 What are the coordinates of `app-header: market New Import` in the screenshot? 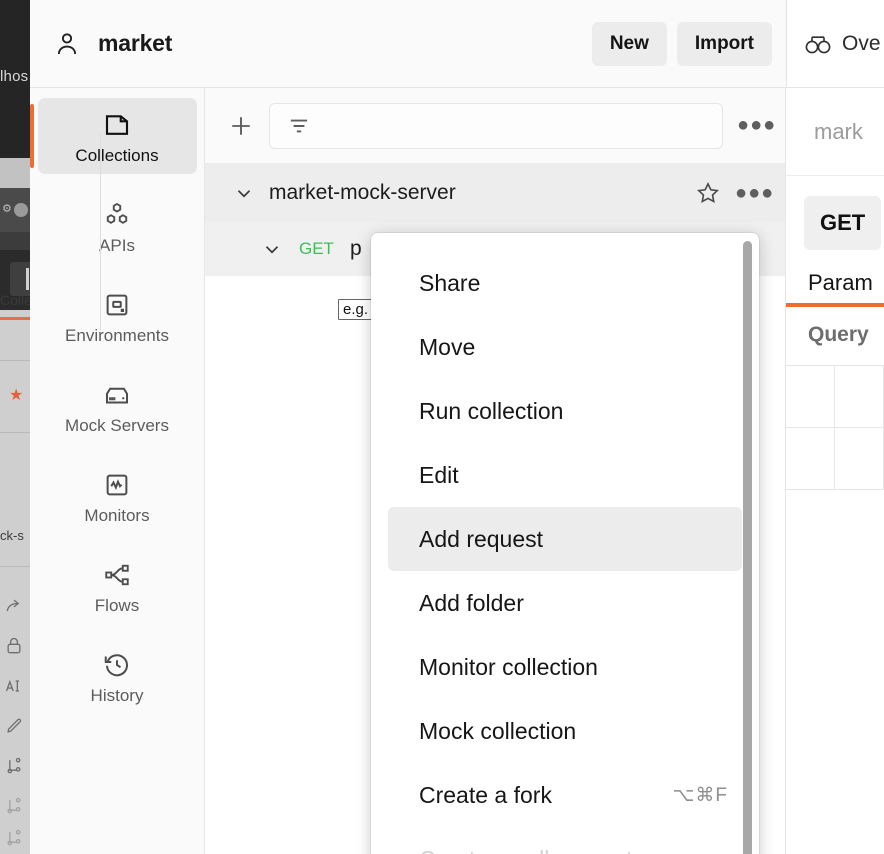 It's located at (408, 44).